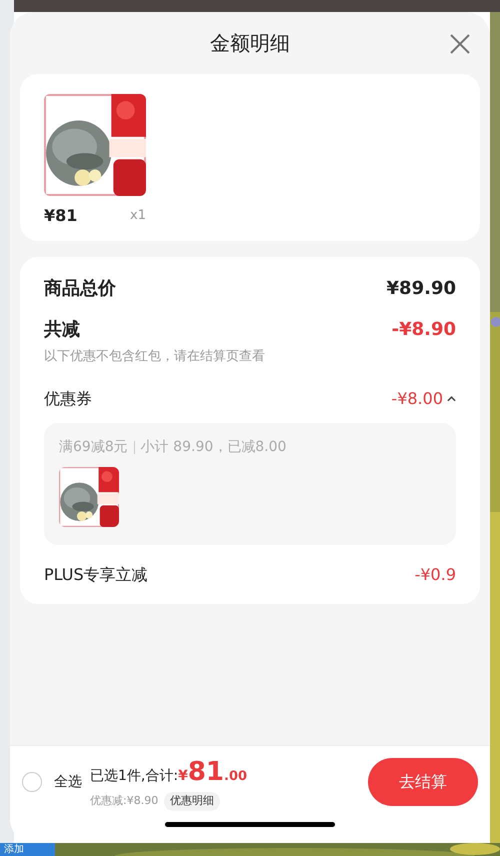  I want to click on total-amount: ¥89.90, so click(421, 289).